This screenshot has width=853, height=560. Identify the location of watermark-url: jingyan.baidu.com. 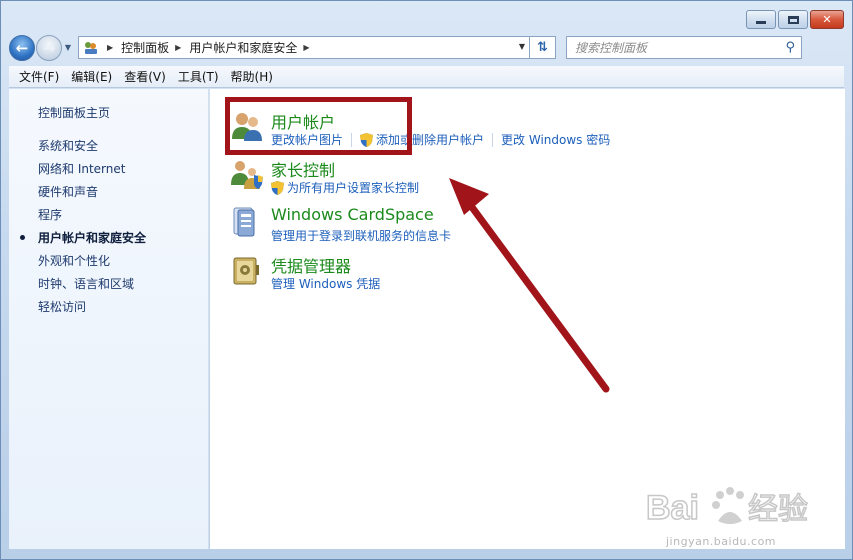
(721, 541).